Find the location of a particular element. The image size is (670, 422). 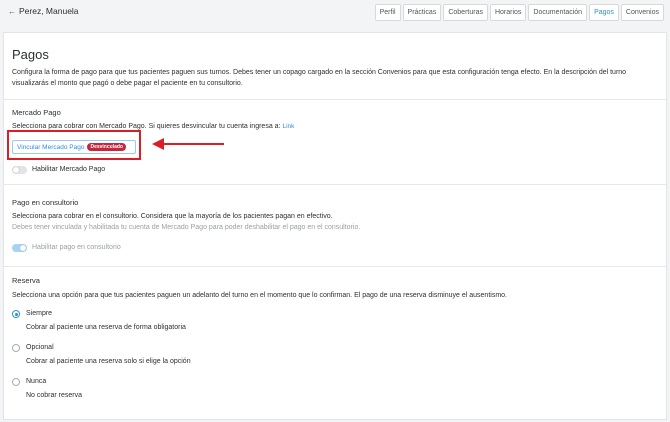

tab-documentacion: Documentación is located at coordinates (558, 12).